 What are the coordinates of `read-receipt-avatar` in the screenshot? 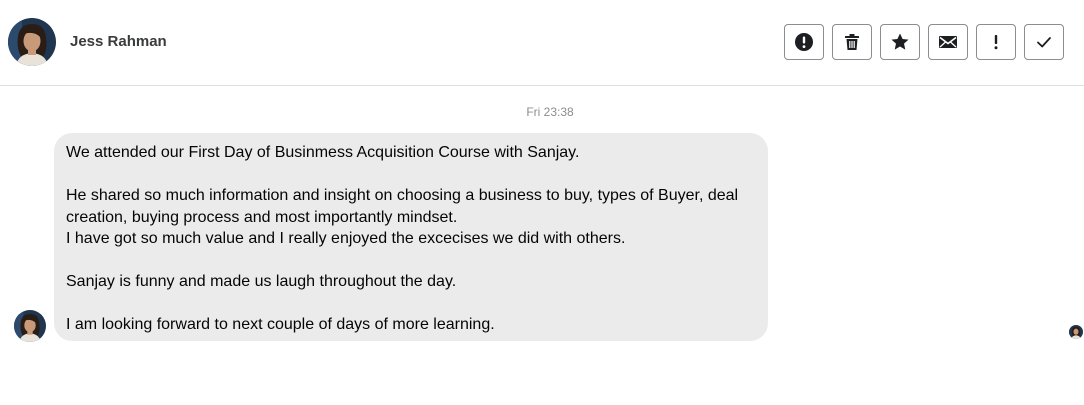 It's located at (1076, 332).